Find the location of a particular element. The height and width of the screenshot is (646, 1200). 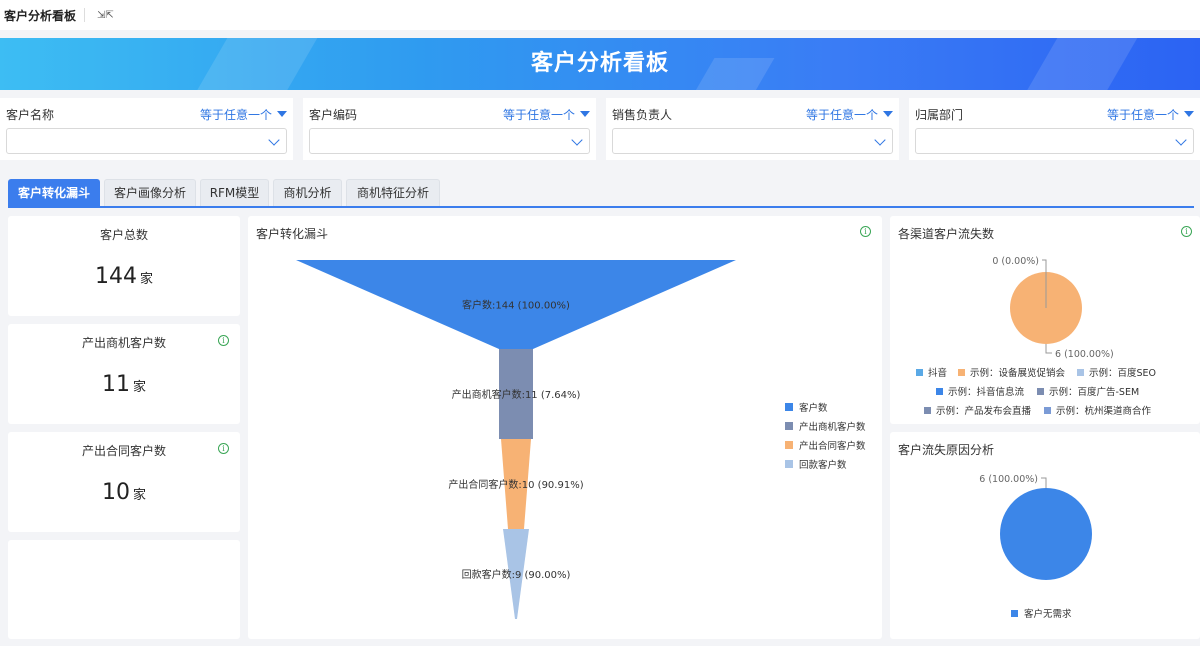

filter-sales-owner: 销售负责人 等于任意一个 is located at coordinates (752, 129).